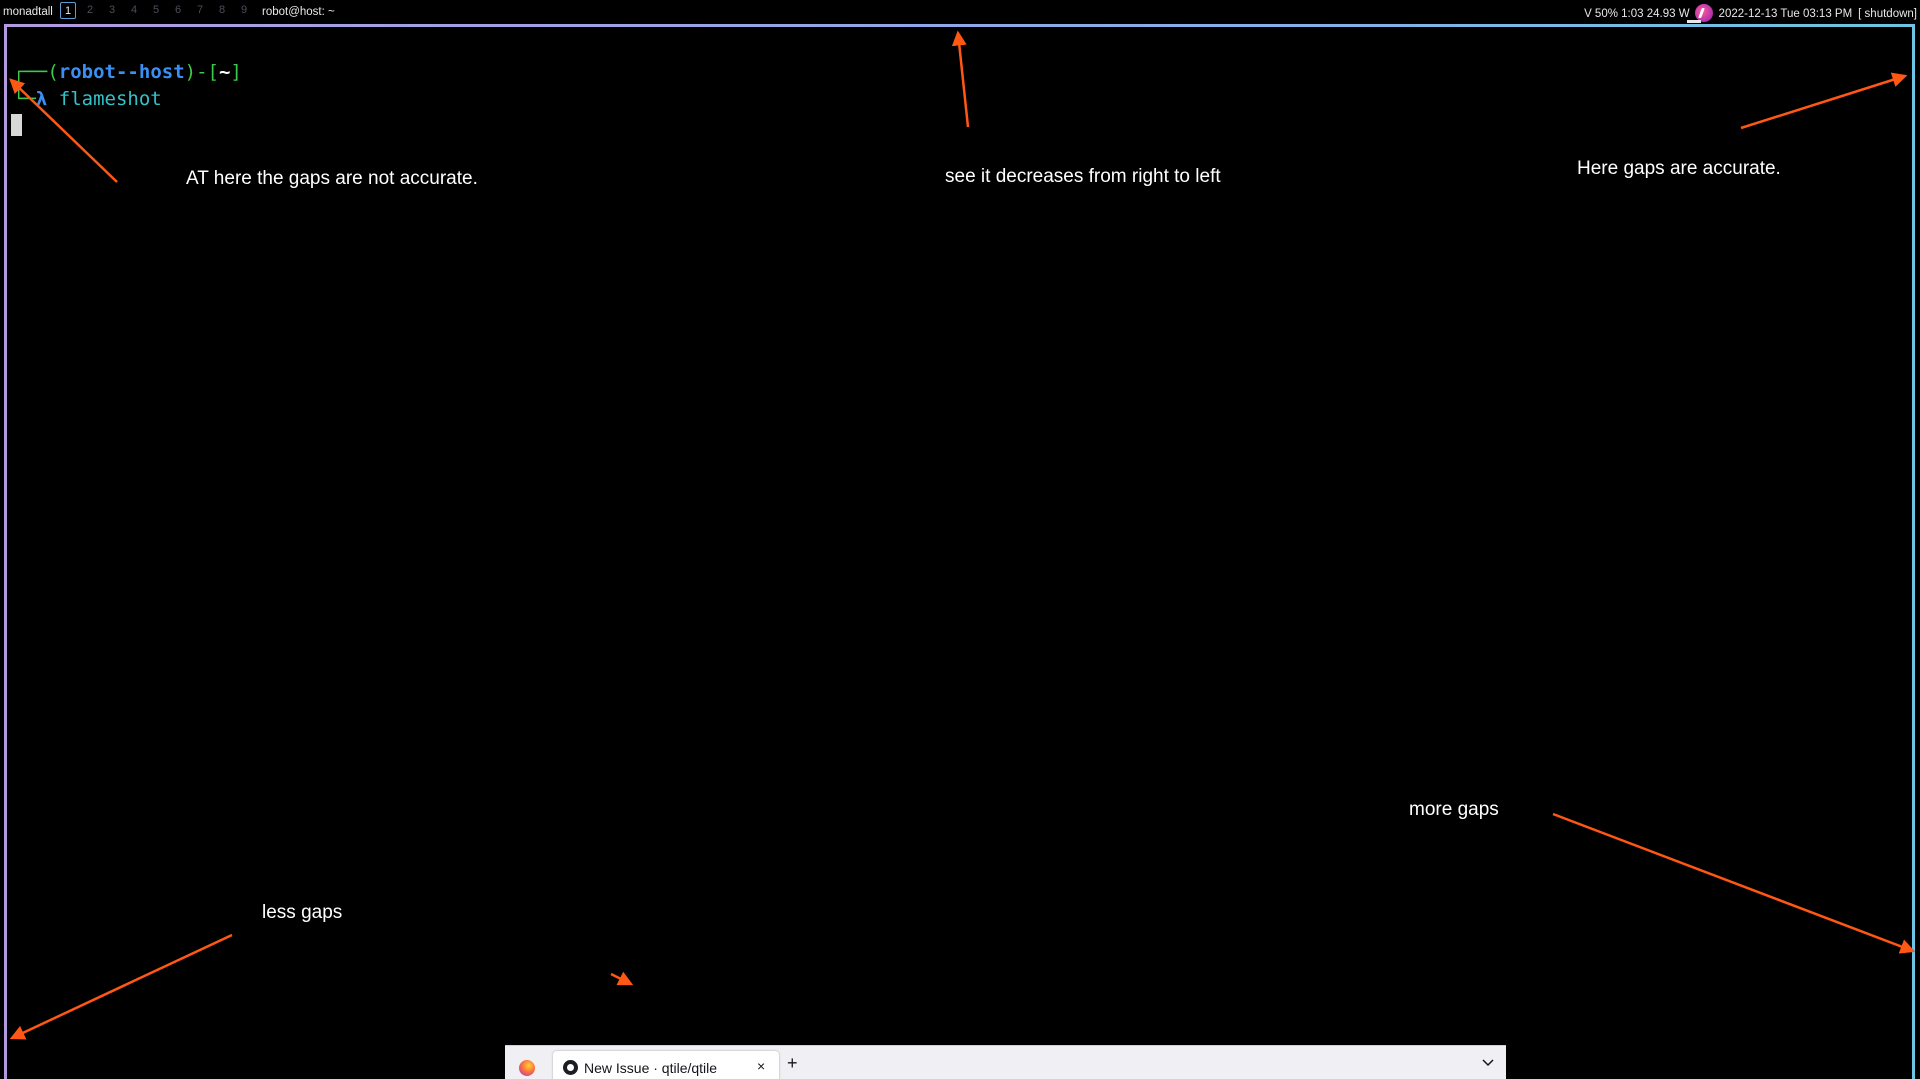  Describe the element at coordinates (761, 1066) in the screenshot. I see `tab-close-icon: ×` at that location.